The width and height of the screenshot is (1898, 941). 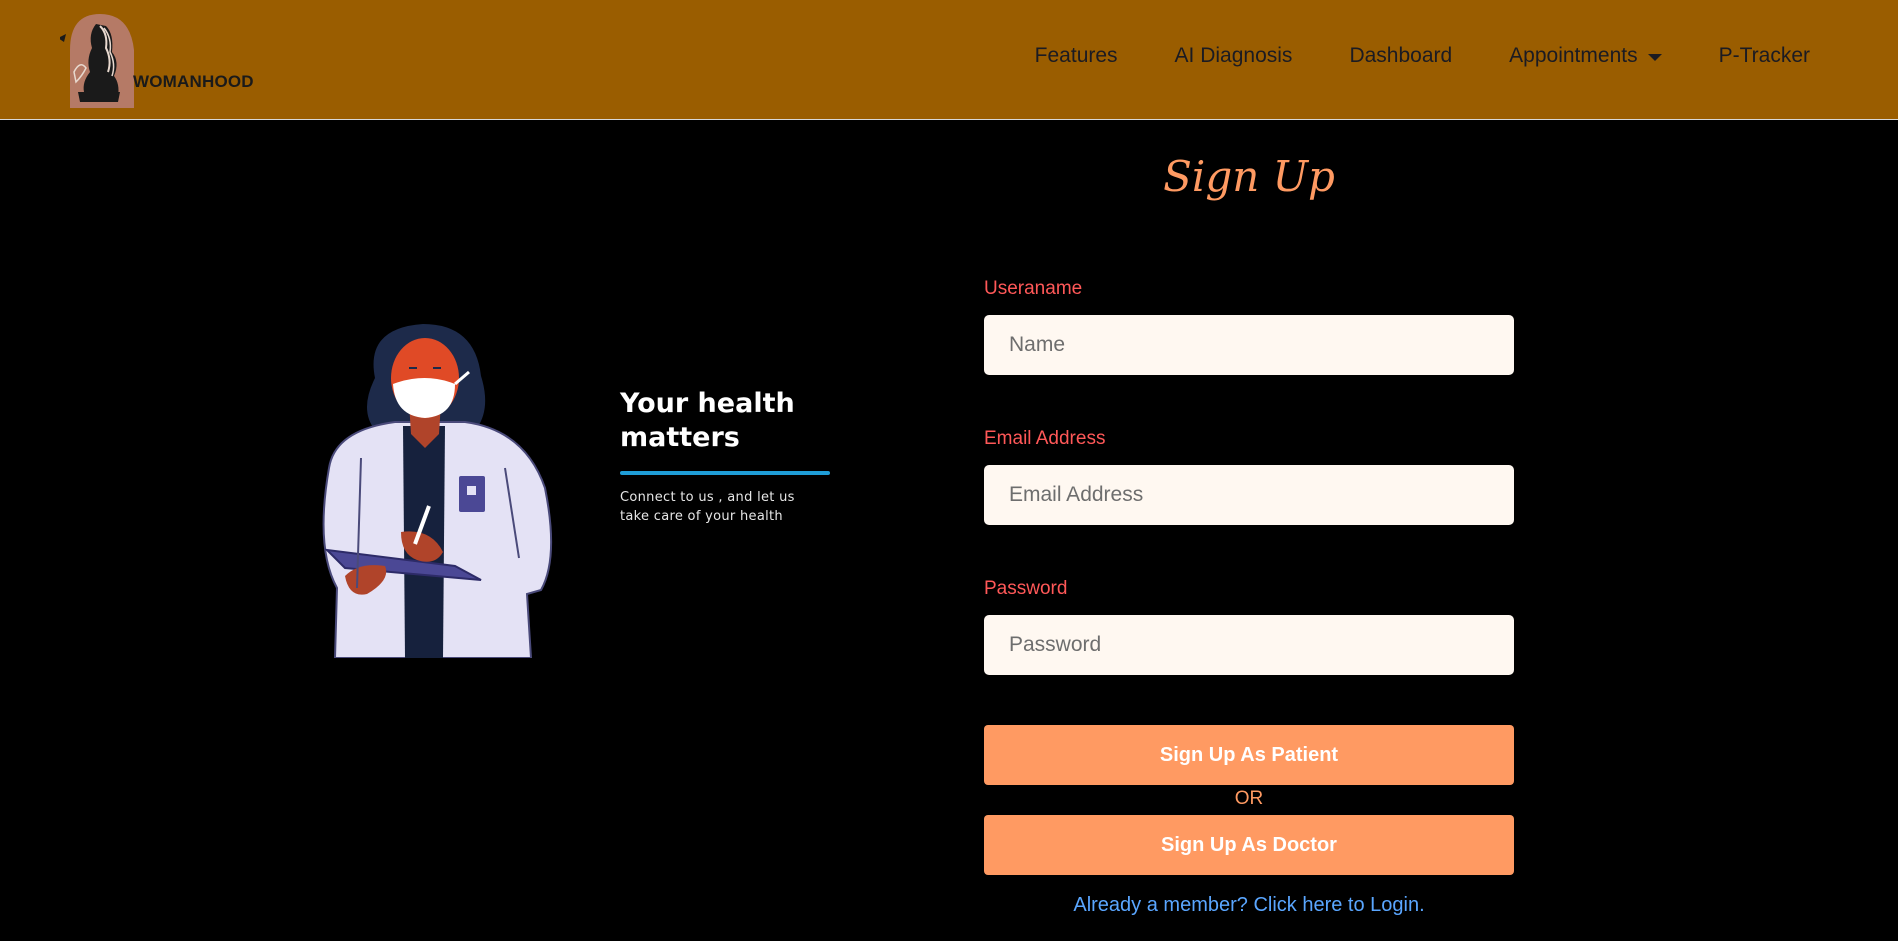 What do you see at coordinates (1033, 288) in the screenshot?
I see `username-label: Useraname` at bounding box center [1033, 288].